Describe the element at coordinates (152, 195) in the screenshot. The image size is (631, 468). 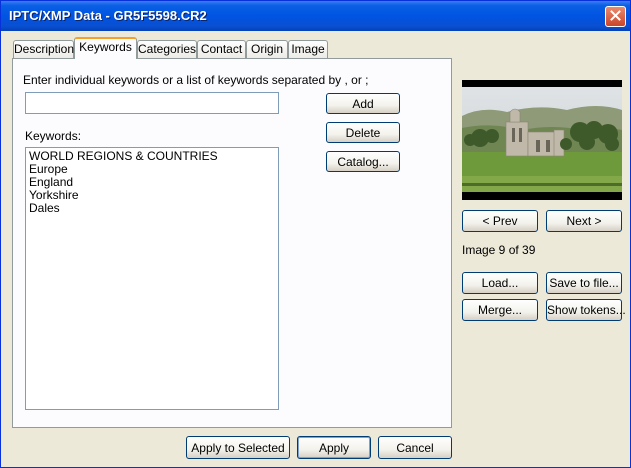
I see `keyword-item: Yorkshire` at that location.